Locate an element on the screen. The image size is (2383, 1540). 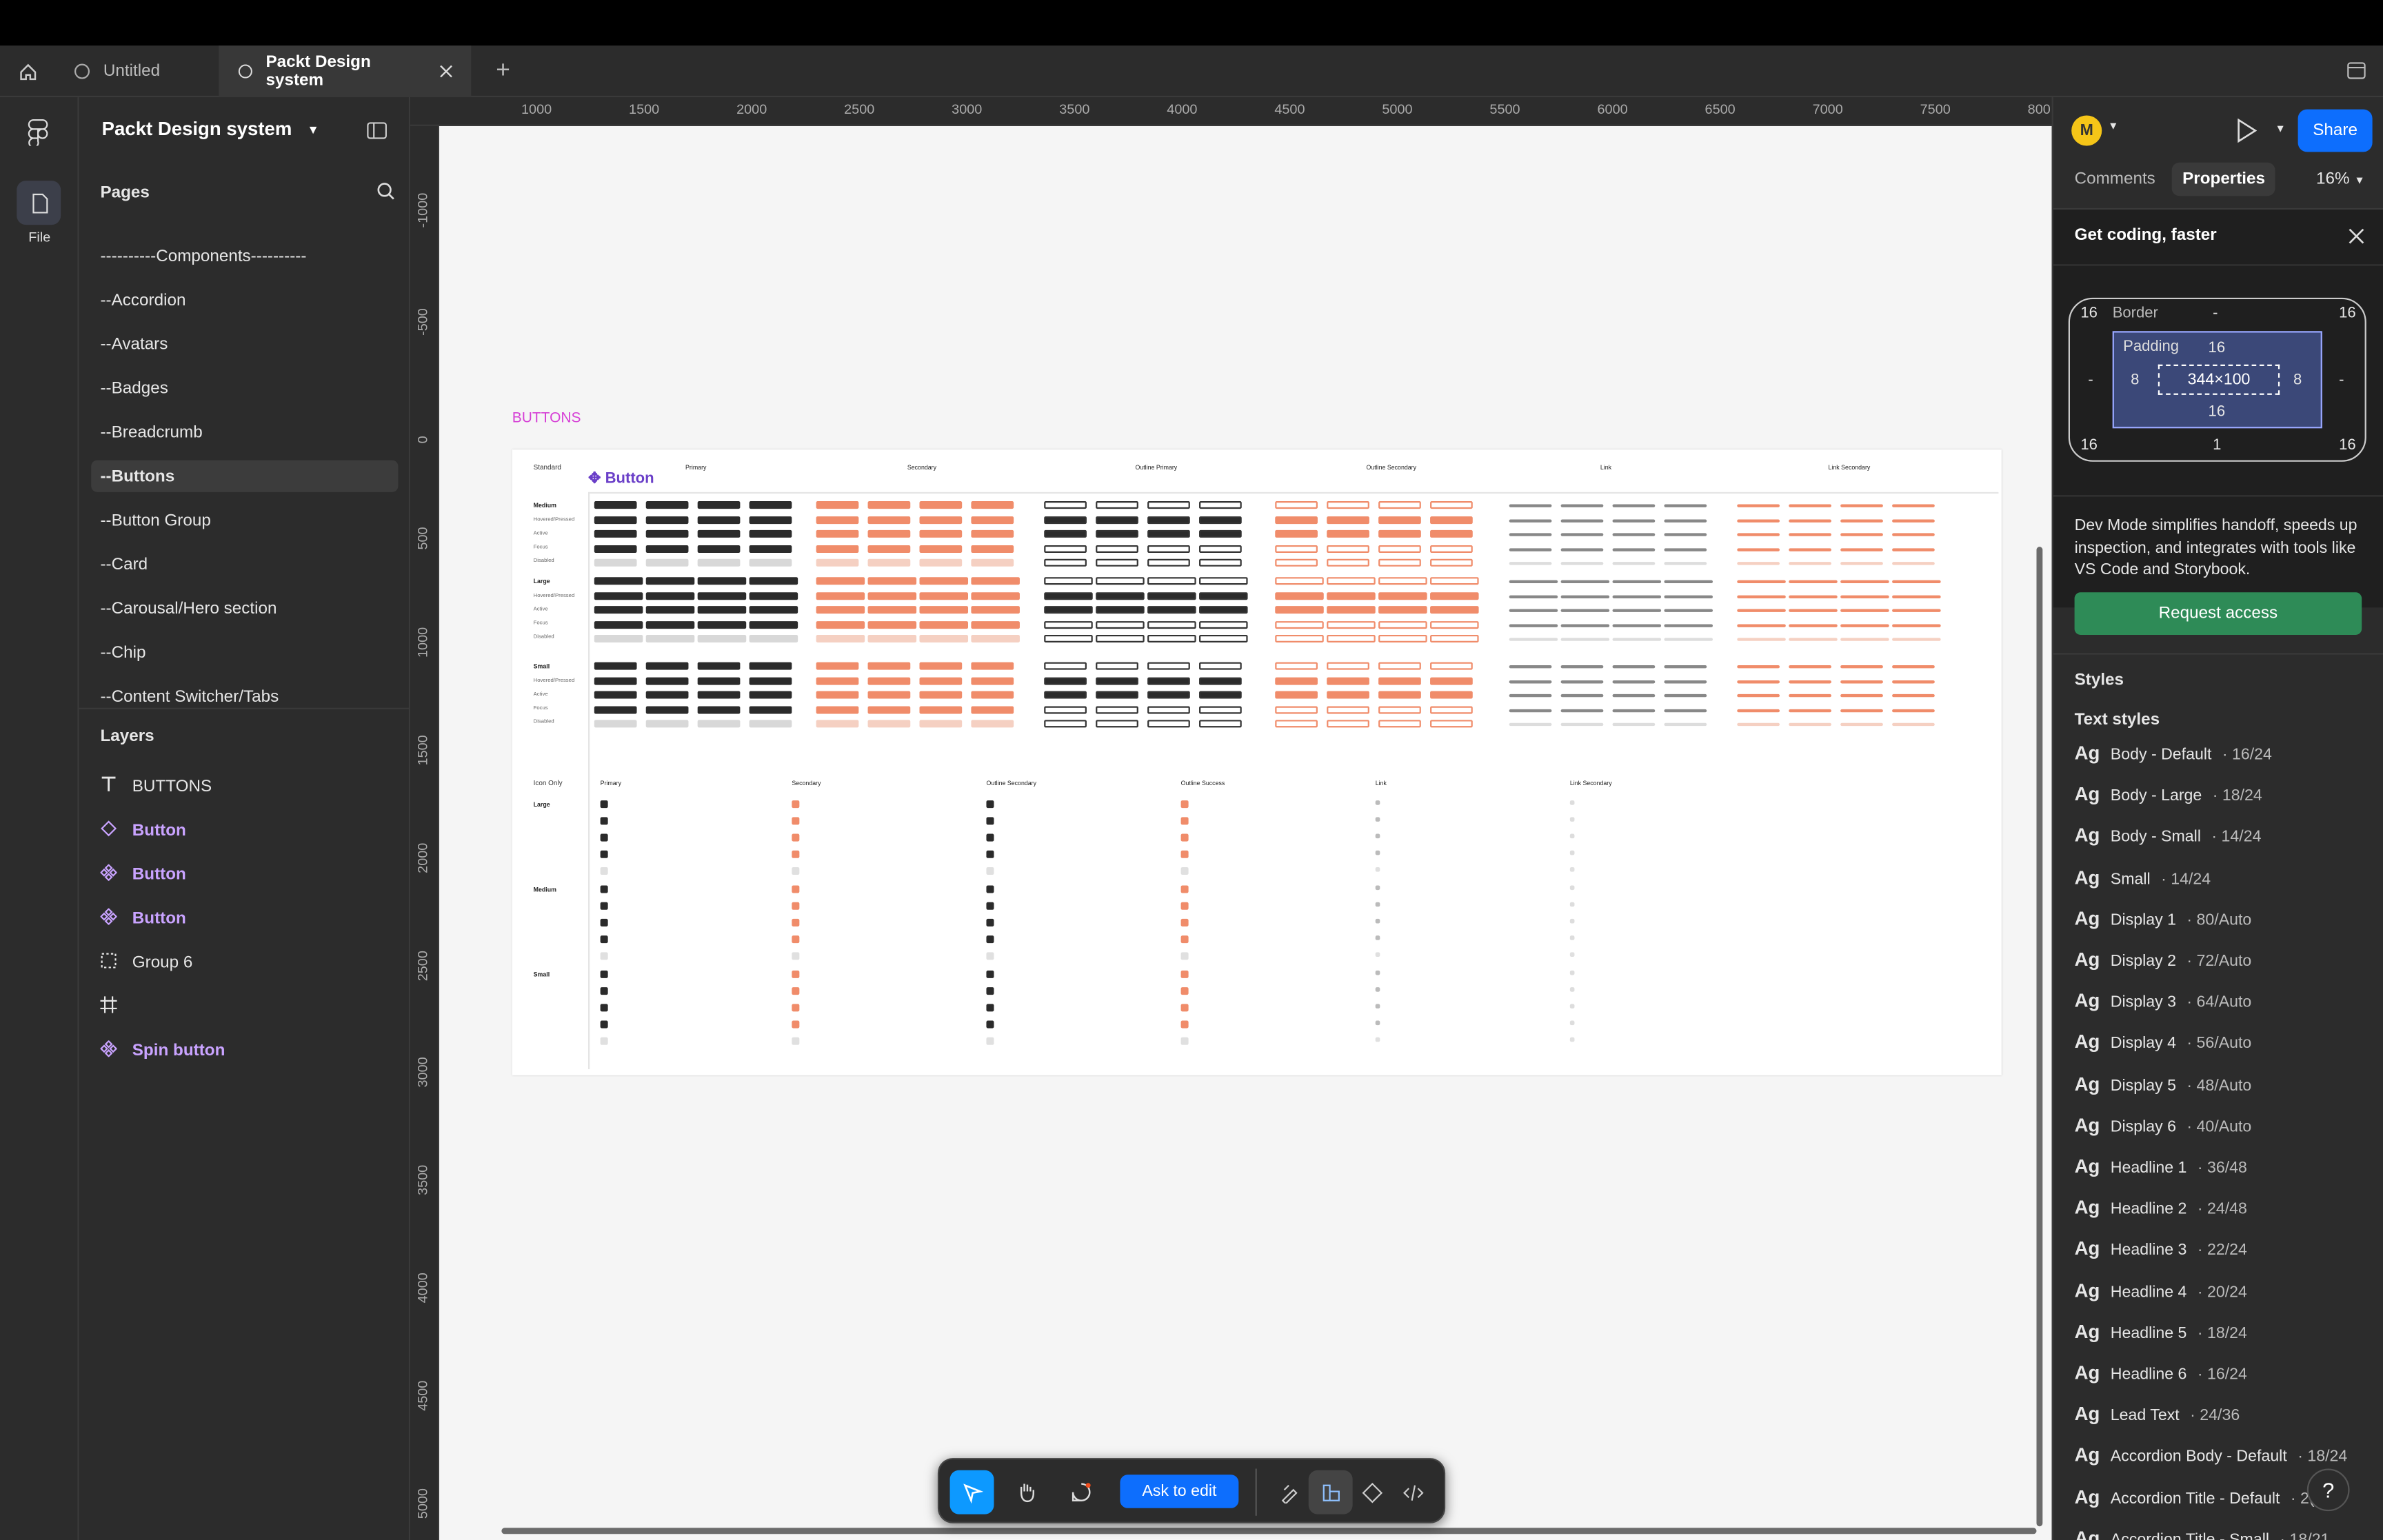
sidebar-toggle-icon is located at coordinates (2356, 71).